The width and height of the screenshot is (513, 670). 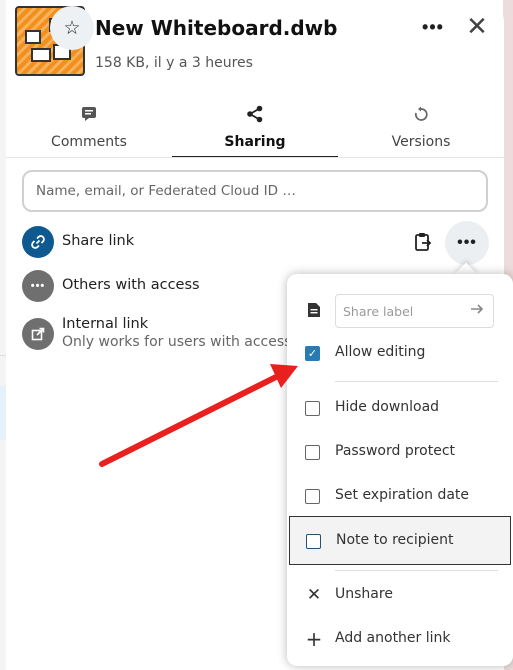 I want to click on allow-editing-label: Allow editing, so click(x=380, y=352).